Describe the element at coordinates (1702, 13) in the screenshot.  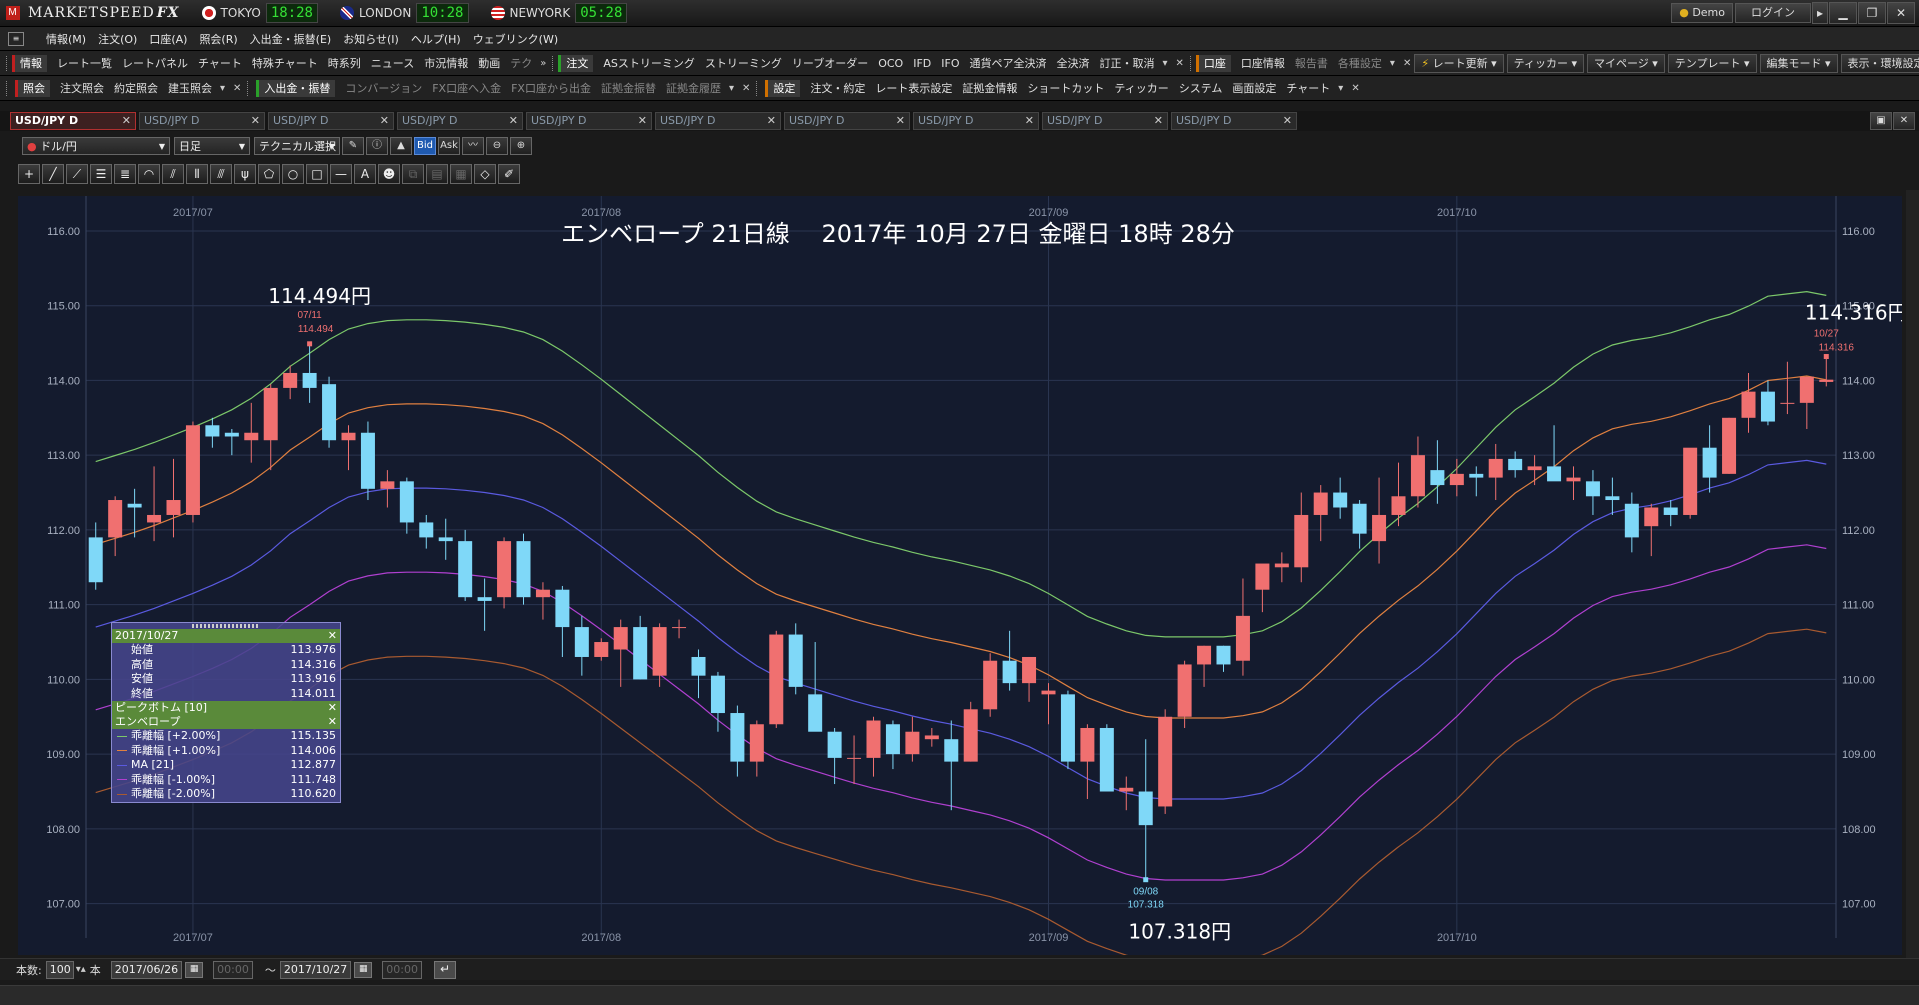
I see `demo-button: ● Demo` at that location.